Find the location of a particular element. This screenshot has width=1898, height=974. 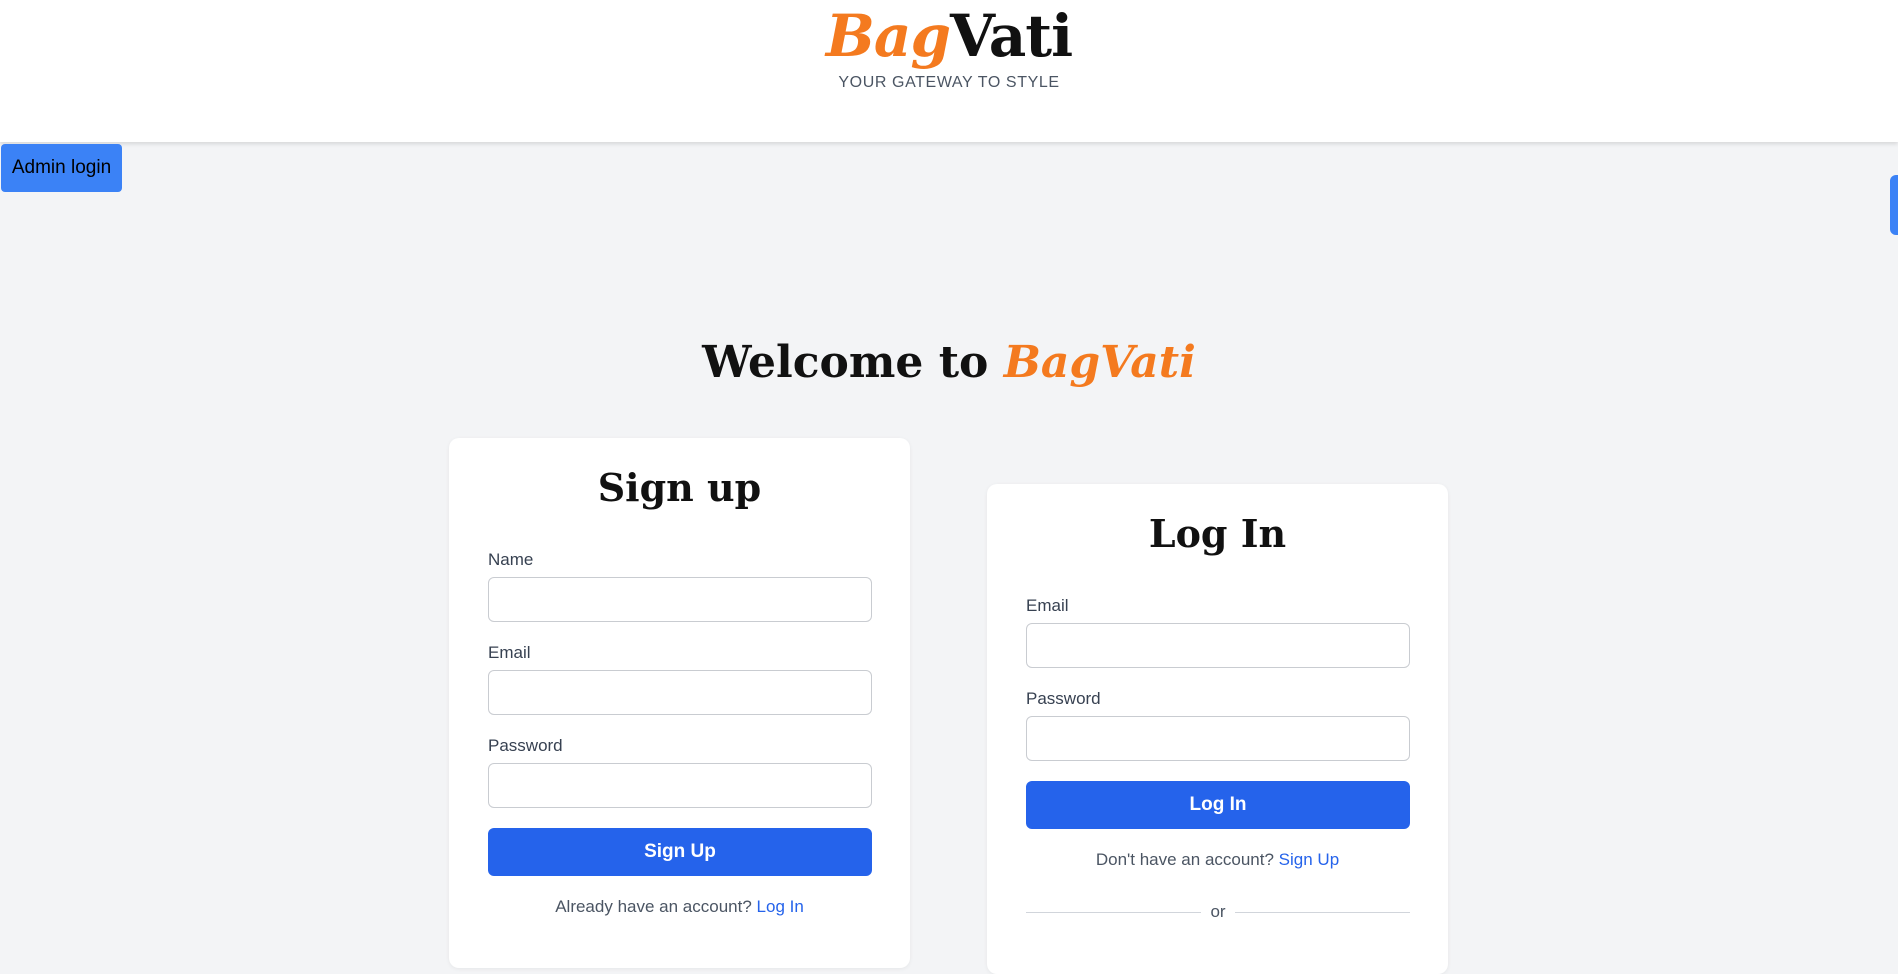

login-switch-text: Don't have an account? is located at coordinates (1184, 859).